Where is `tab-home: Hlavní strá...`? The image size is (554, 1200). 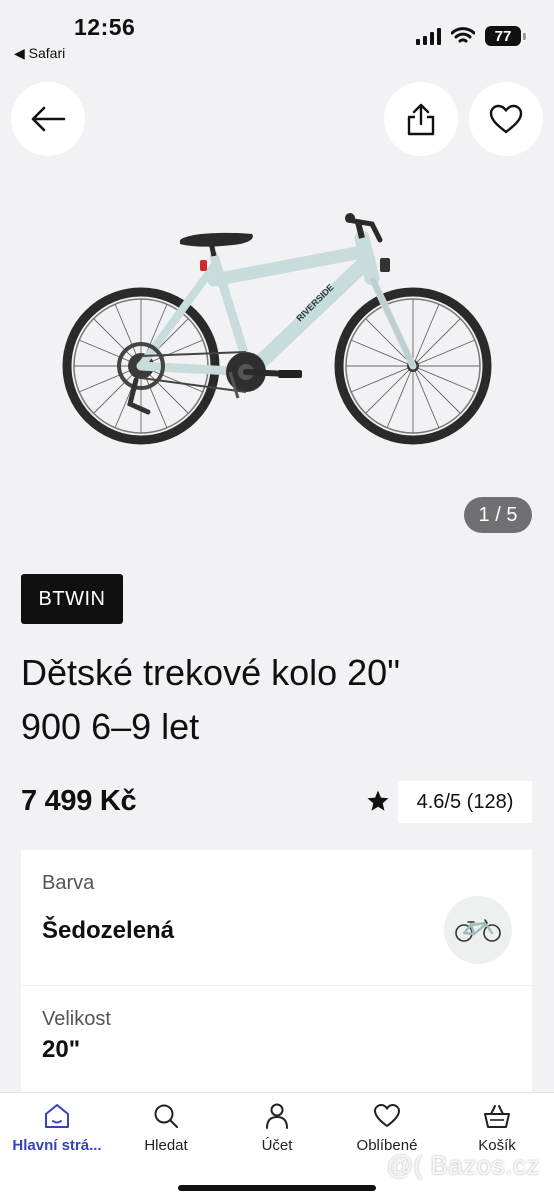 tab-home: Hlavní strá... is located at coordinates (57, 1128).